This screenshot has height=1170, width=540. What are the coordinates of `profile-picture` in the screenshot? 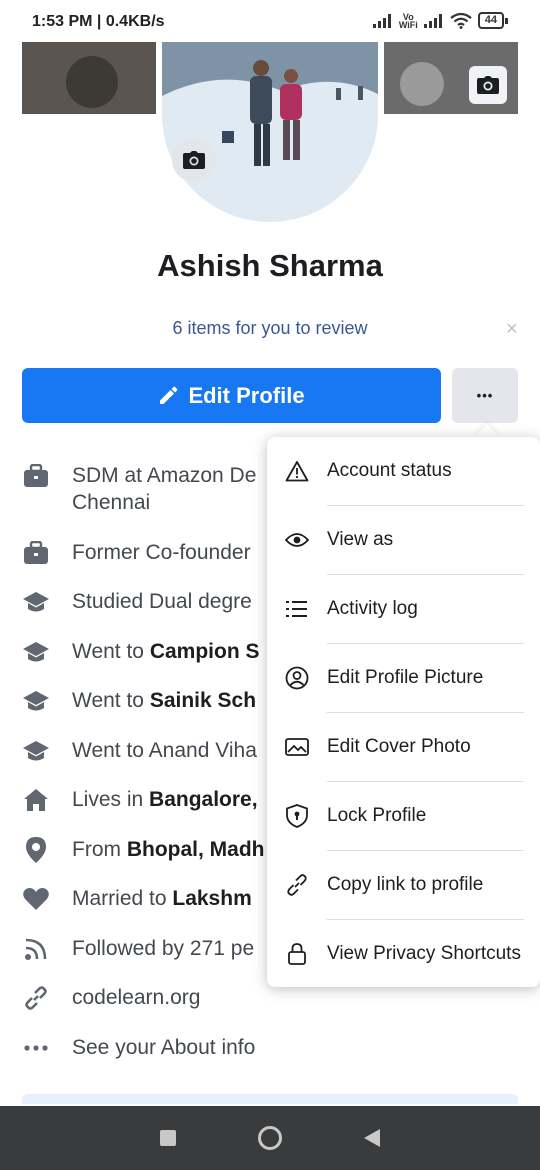 It's located at (270, 129).